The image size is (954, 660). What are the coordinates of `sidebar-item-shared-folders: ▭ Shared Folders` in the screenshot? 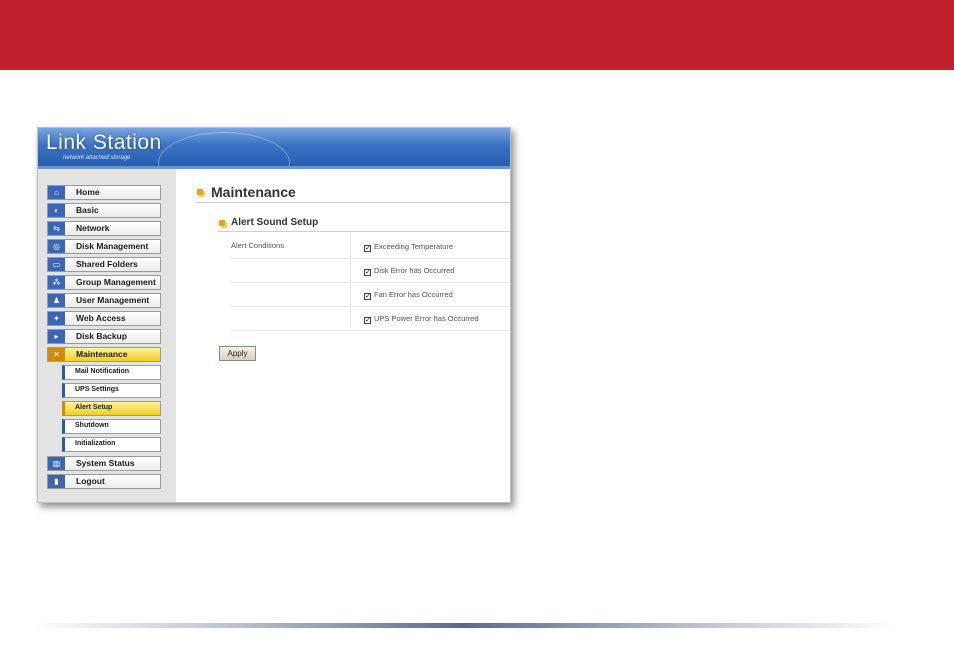 It's located at (104, 264).